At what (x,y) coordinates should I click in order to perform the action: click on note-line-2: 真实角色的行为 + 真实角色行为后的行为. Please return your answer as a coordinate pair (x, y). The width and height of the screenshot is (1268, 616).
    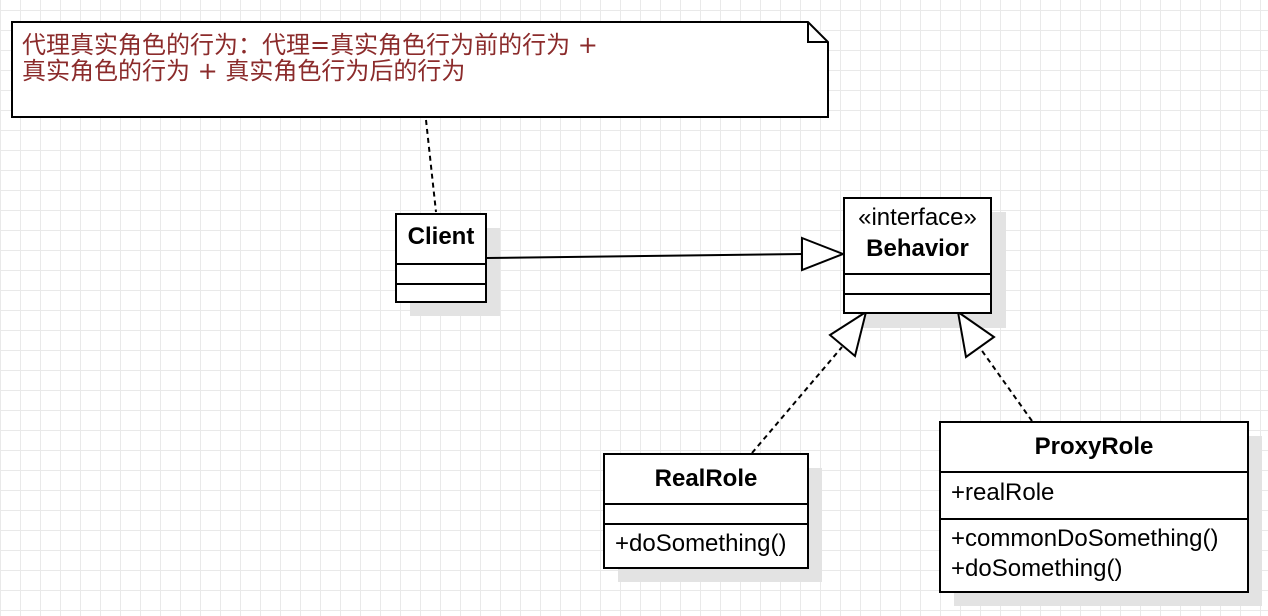
    Looking at the image, I should click on (244, 71).